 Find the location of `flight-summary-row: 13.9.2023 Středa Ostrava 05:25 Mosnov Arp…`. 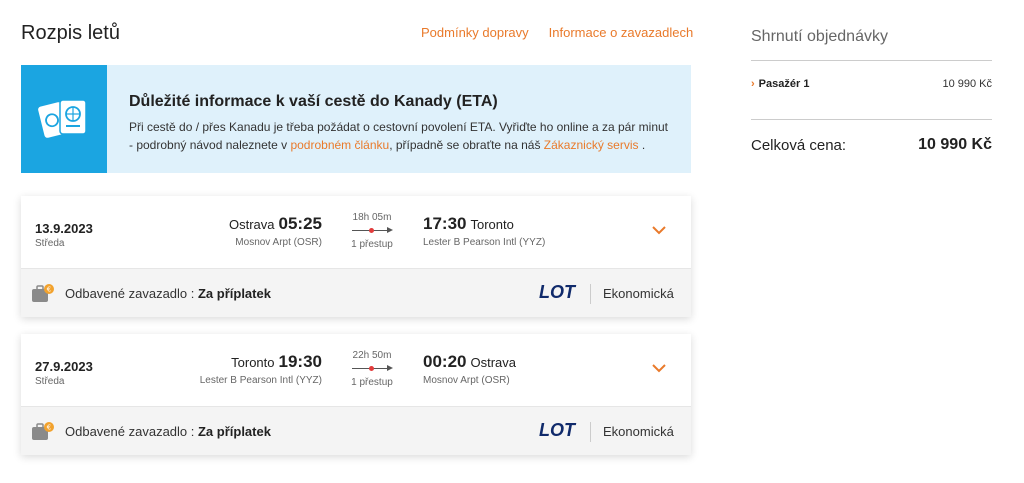

flight-summary-row: 13.9.2023 Středa Ostrava 05:25 Mosnov Arp… is located at coordinates (356, 232).